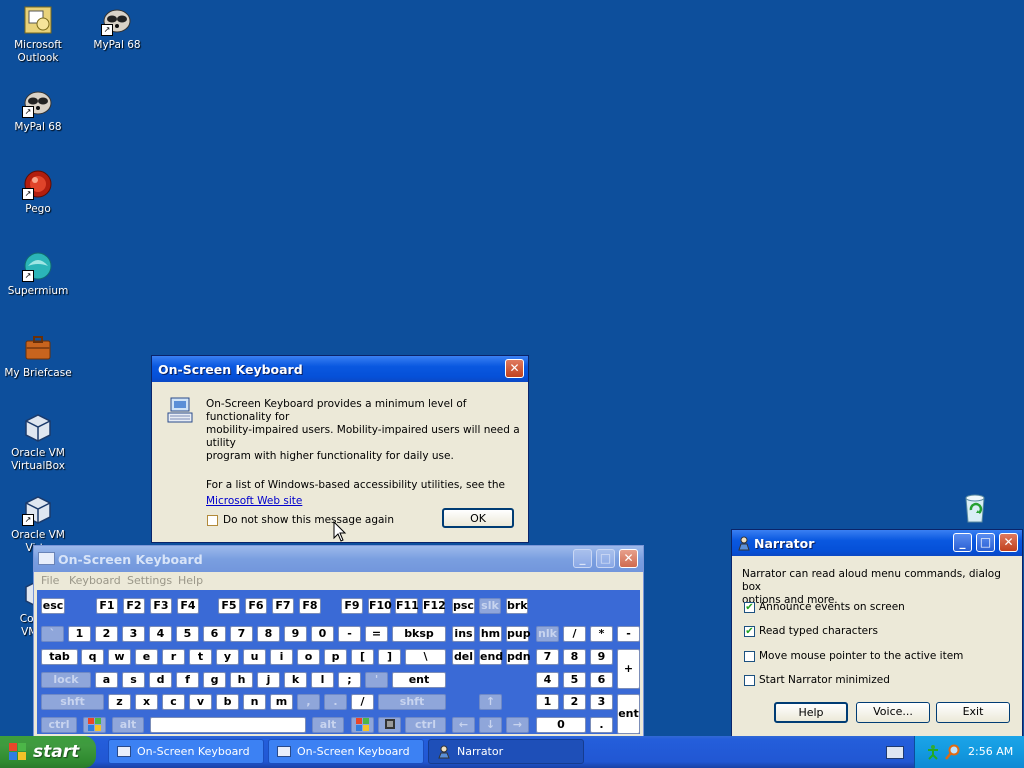  What do you see at coordinates (389, 725) in the screenshot?
I see `key-application` at bounding box center [389, 725].